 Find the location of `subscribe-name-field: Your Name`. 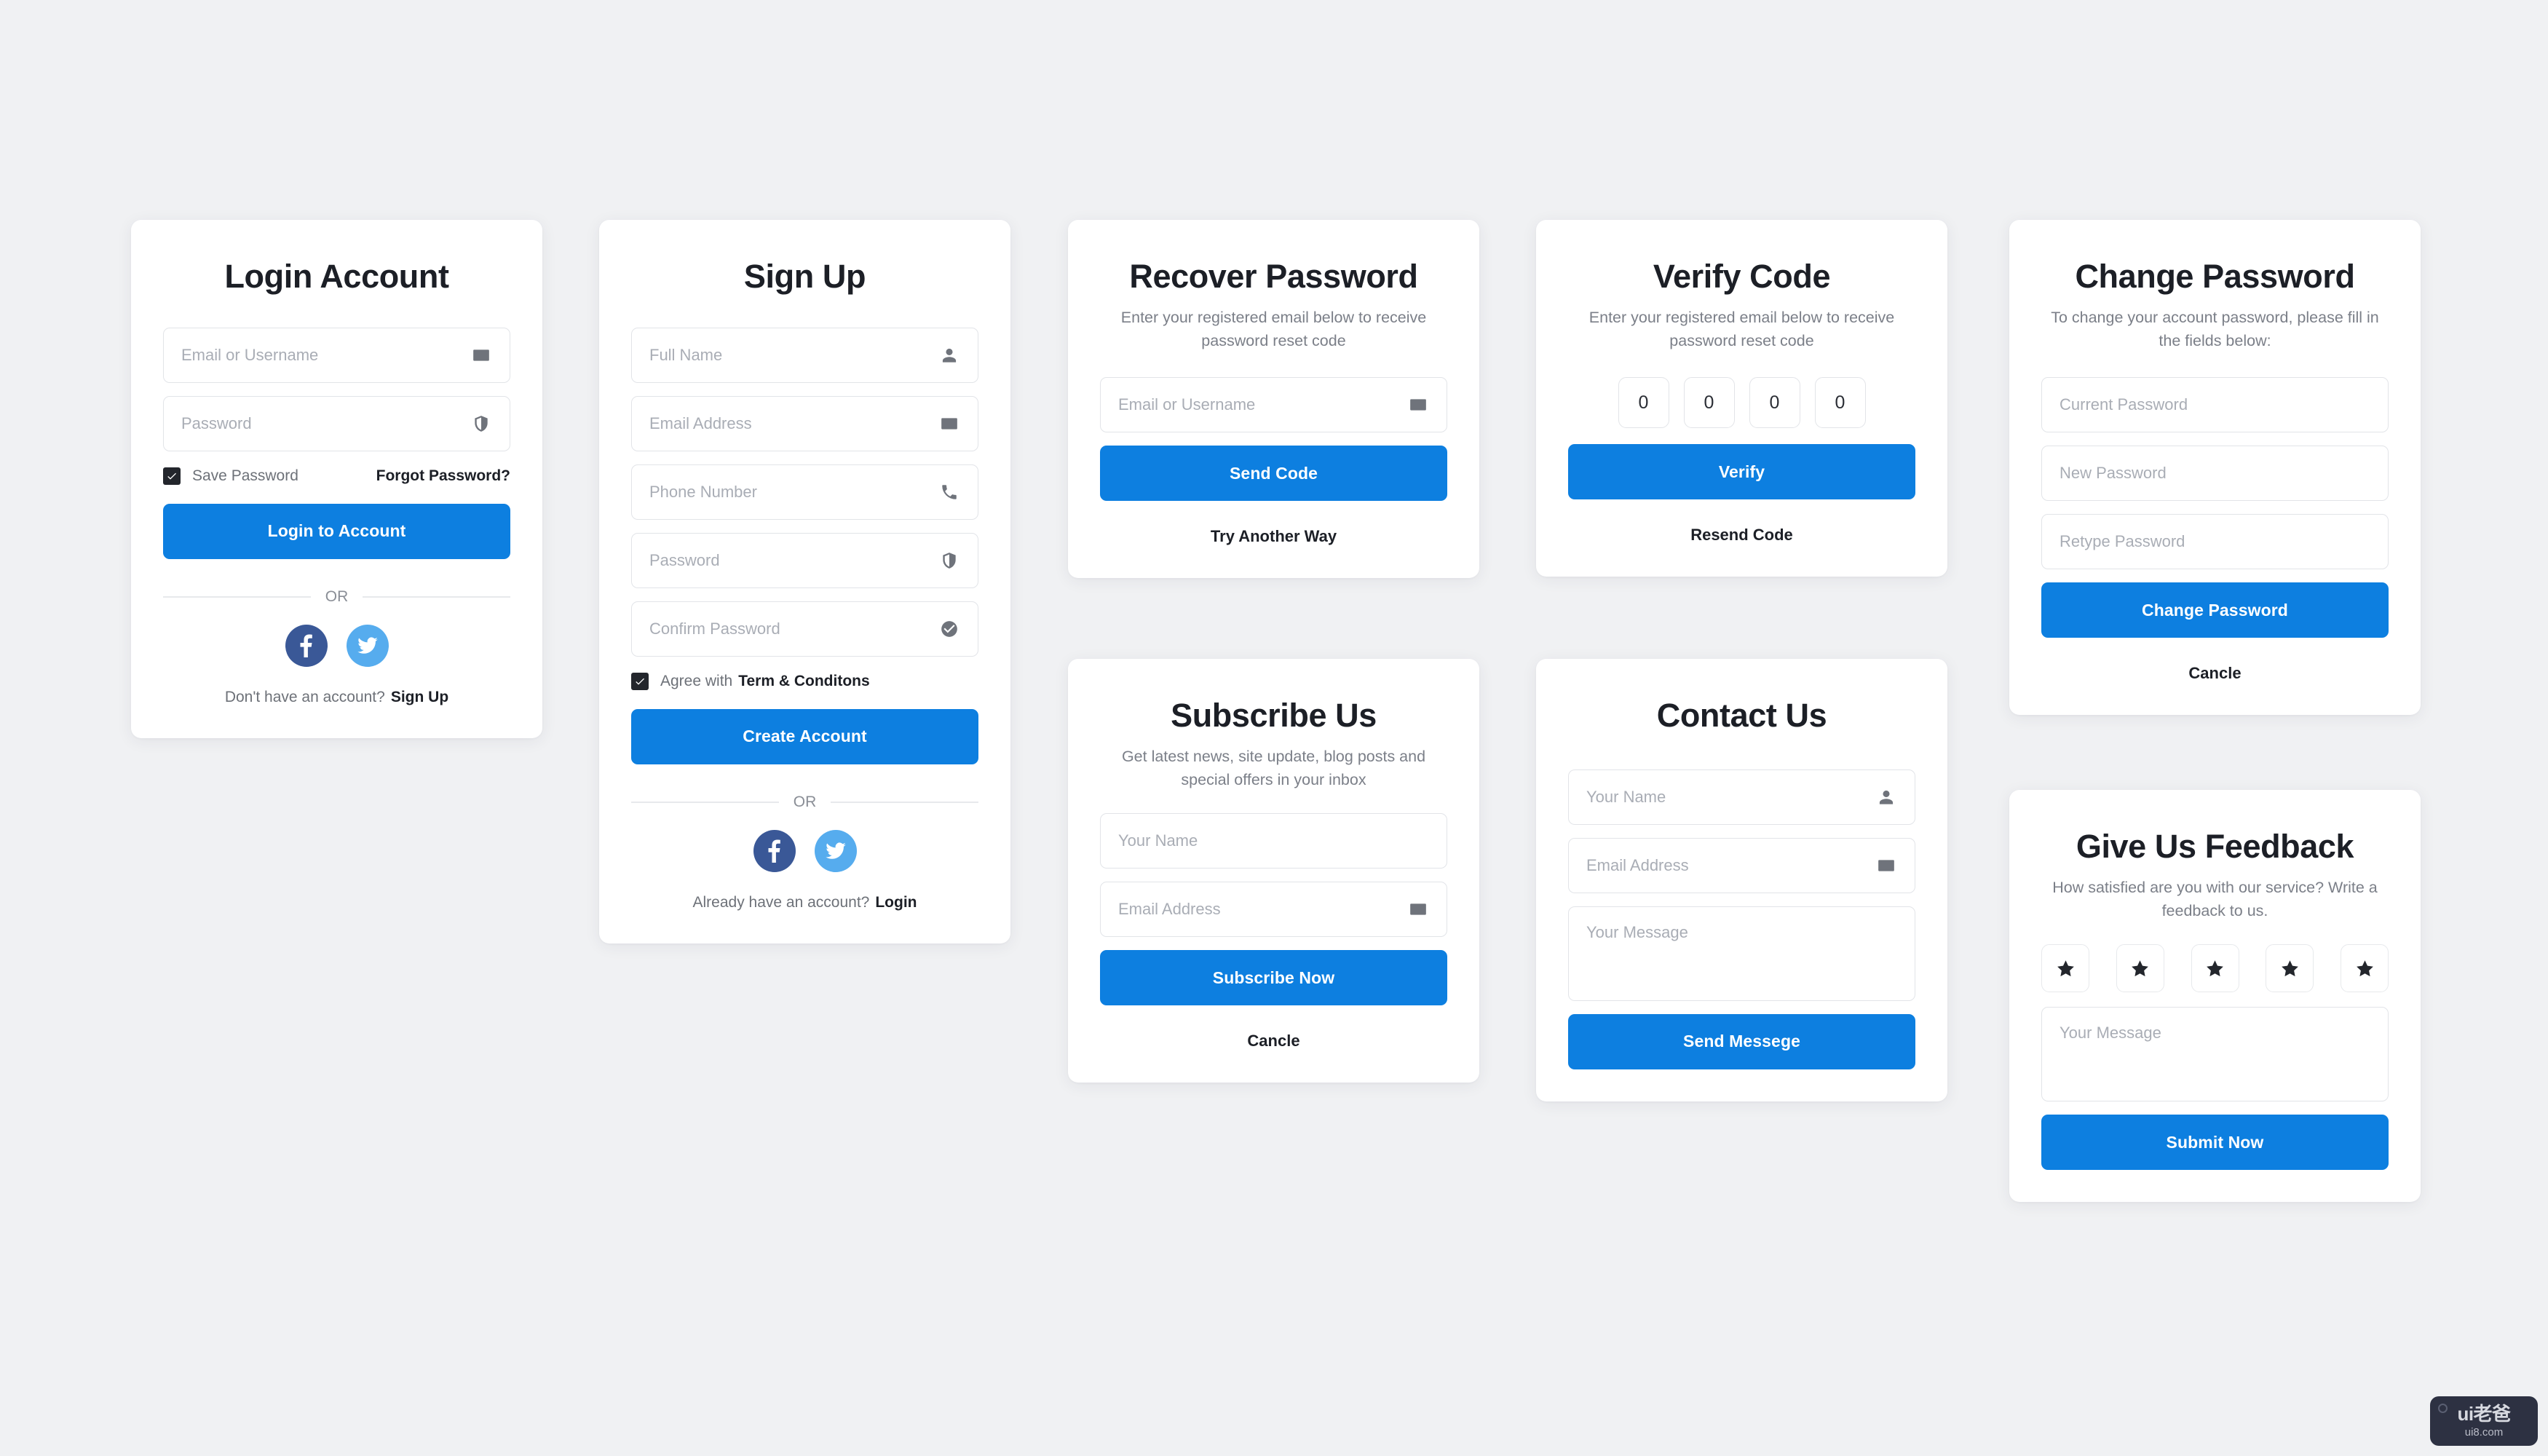

subscribe-name-field: Your Name is located at coordinates (1273, 841).